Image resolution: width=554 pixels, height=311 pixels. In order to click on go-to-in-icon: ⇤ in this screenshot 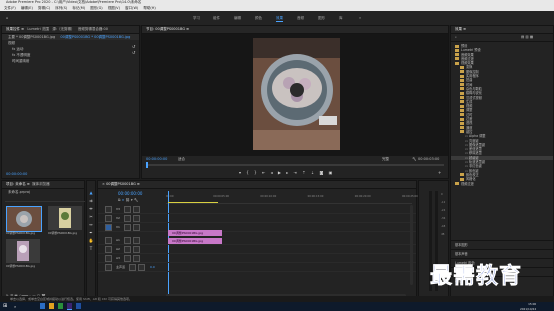, I will do `click(263, 172)`.